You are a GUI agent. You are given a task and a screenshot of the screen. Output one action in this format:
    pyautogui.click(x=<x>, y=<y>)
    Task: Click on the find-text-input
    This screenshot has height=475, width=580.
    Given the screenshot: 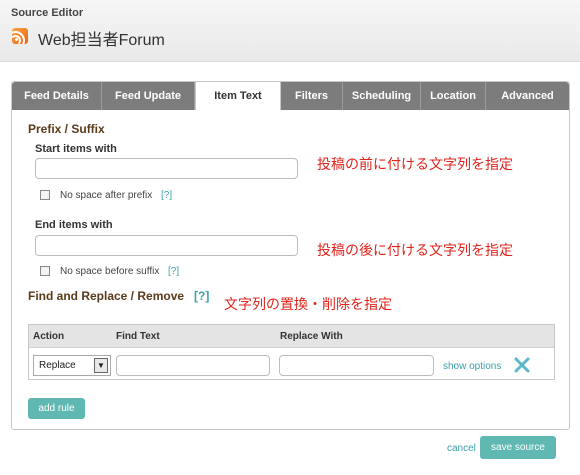 What is the action you would take?
    pyautogui.click(x=193, y=365)
    